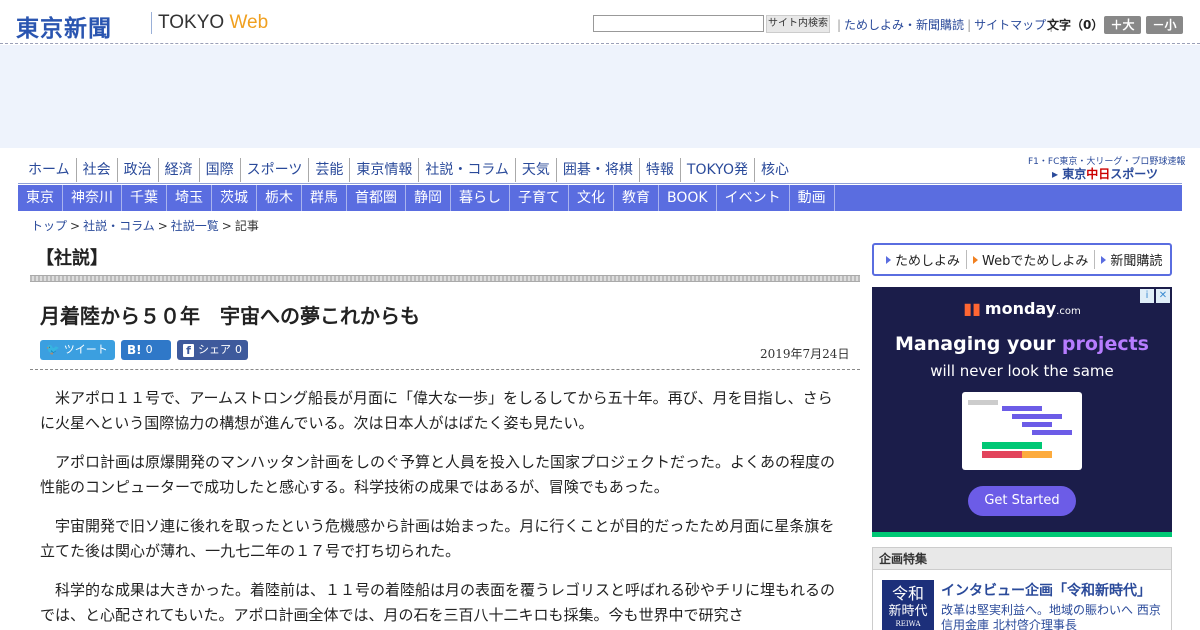 The width and height of the screenshot is (1200, 630). What do you see at coordinates (718, 170) in the screenshot?
I see `nav-item-tokyo-hatsu: TOKYO発` at bounding box center [718, 170].